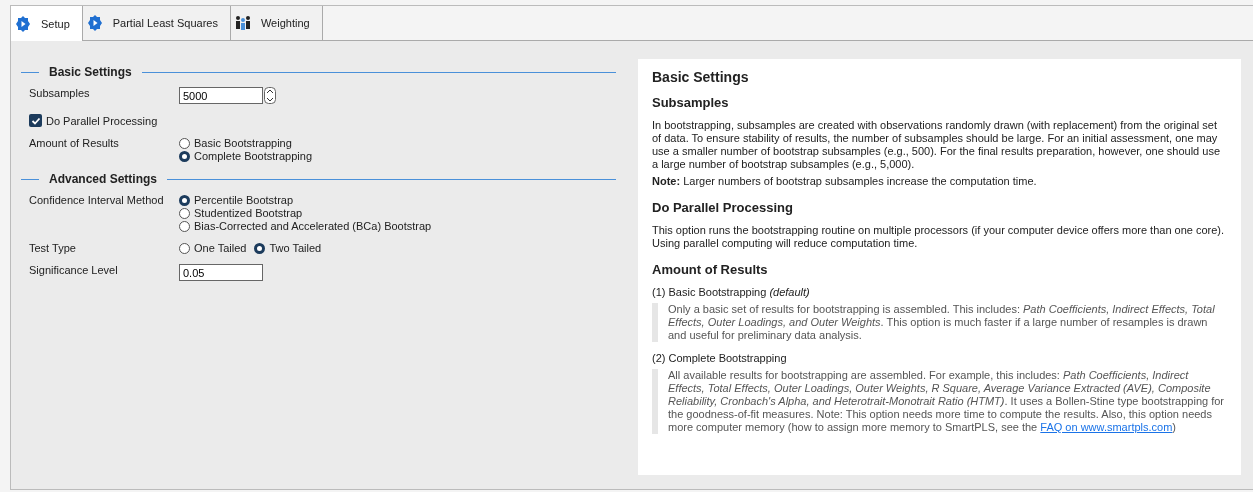  I want to click on help-paragraph: Note: Larger numbers of bootstrap subsamples increase the computation time., so click(845, 181).